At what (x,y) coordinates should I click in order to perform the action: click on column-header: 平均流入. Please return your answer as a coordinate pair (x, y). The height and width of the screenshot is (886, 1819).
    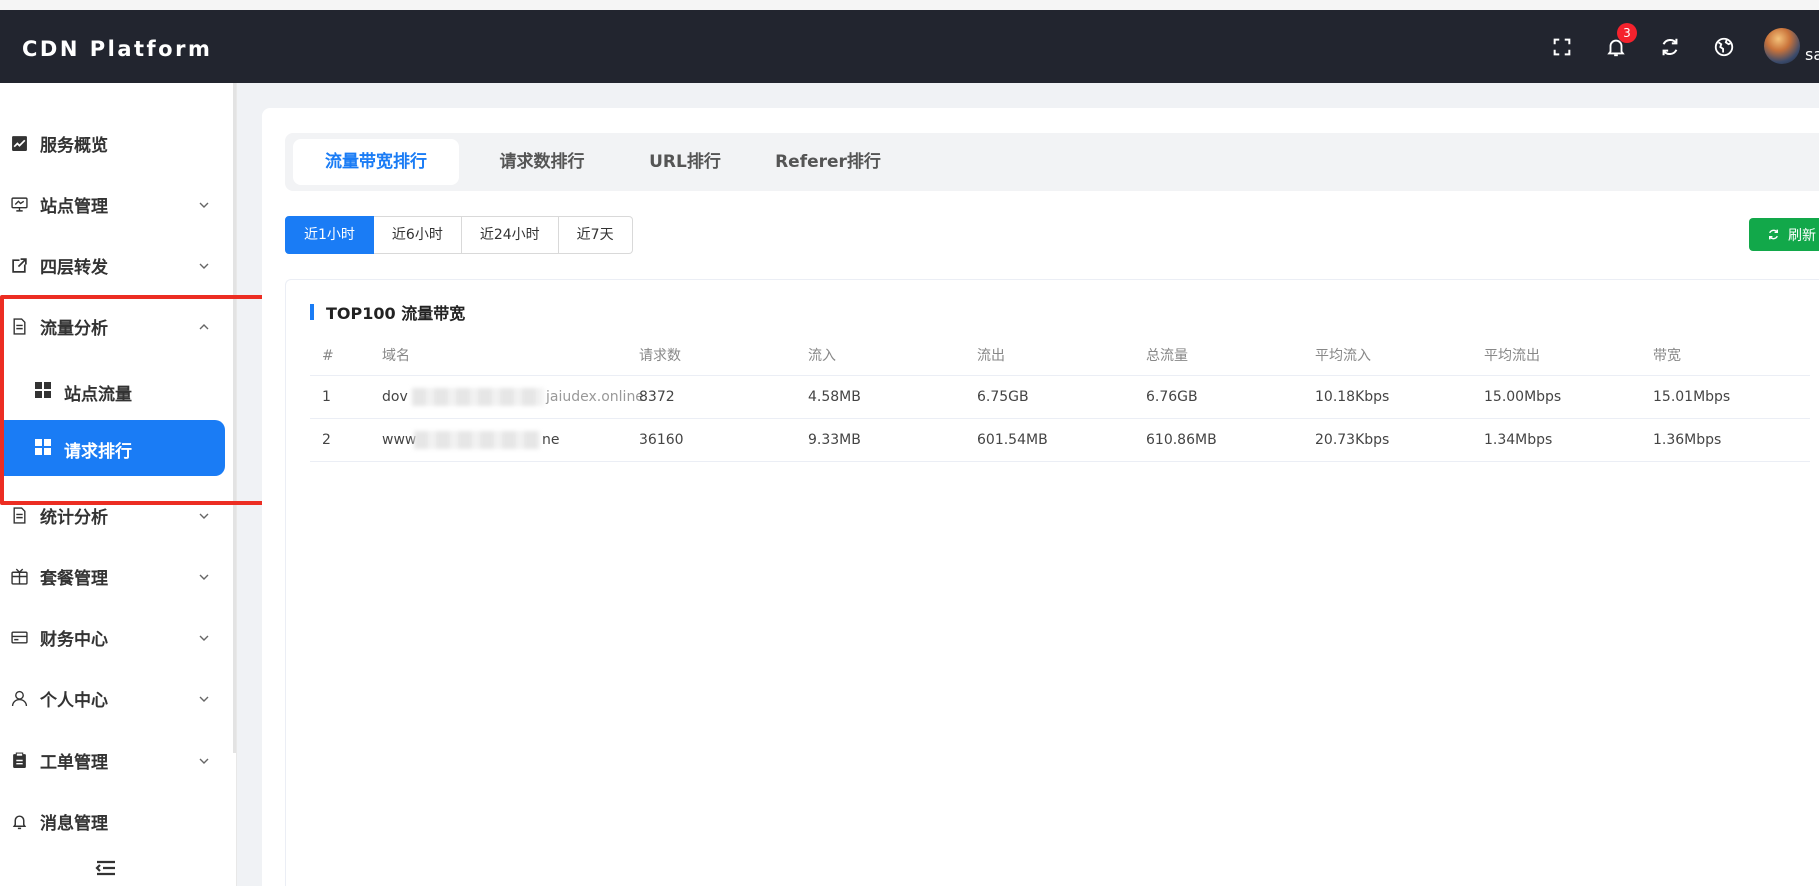
    Looking at the image, I should click on (1343, 356).